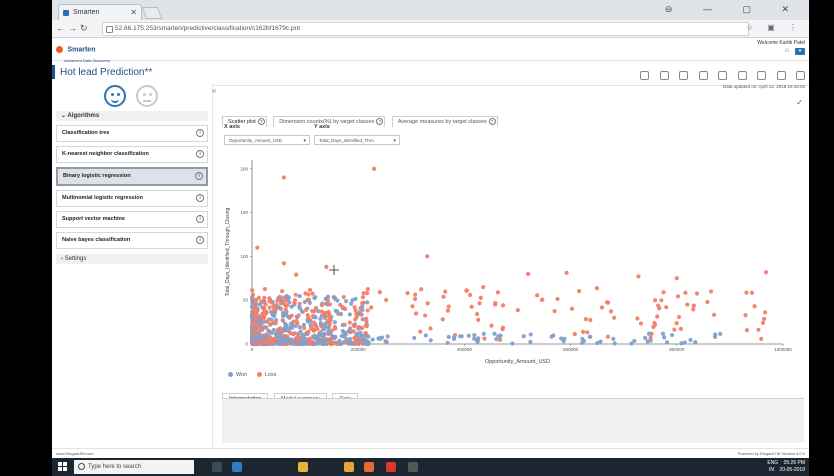  I want to click on x-axis-select: Opportunity_Amount_USD ▾, so click(267, 140).